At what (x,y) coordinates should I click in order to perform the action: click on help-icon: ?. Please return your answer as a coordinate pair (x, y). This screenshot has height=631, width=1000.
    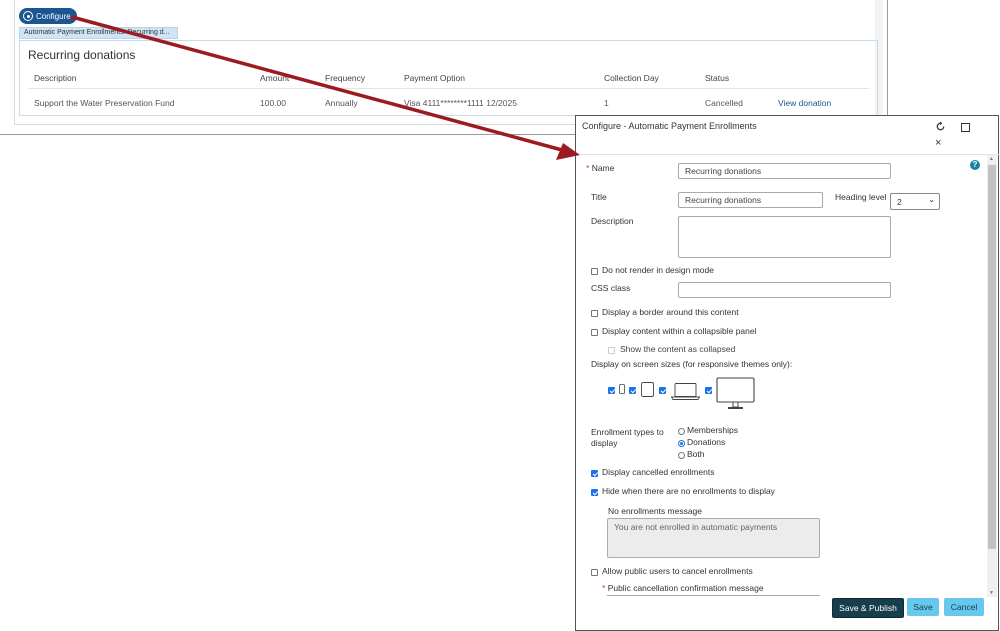
    Looking at the image, I should click on (975, 165).